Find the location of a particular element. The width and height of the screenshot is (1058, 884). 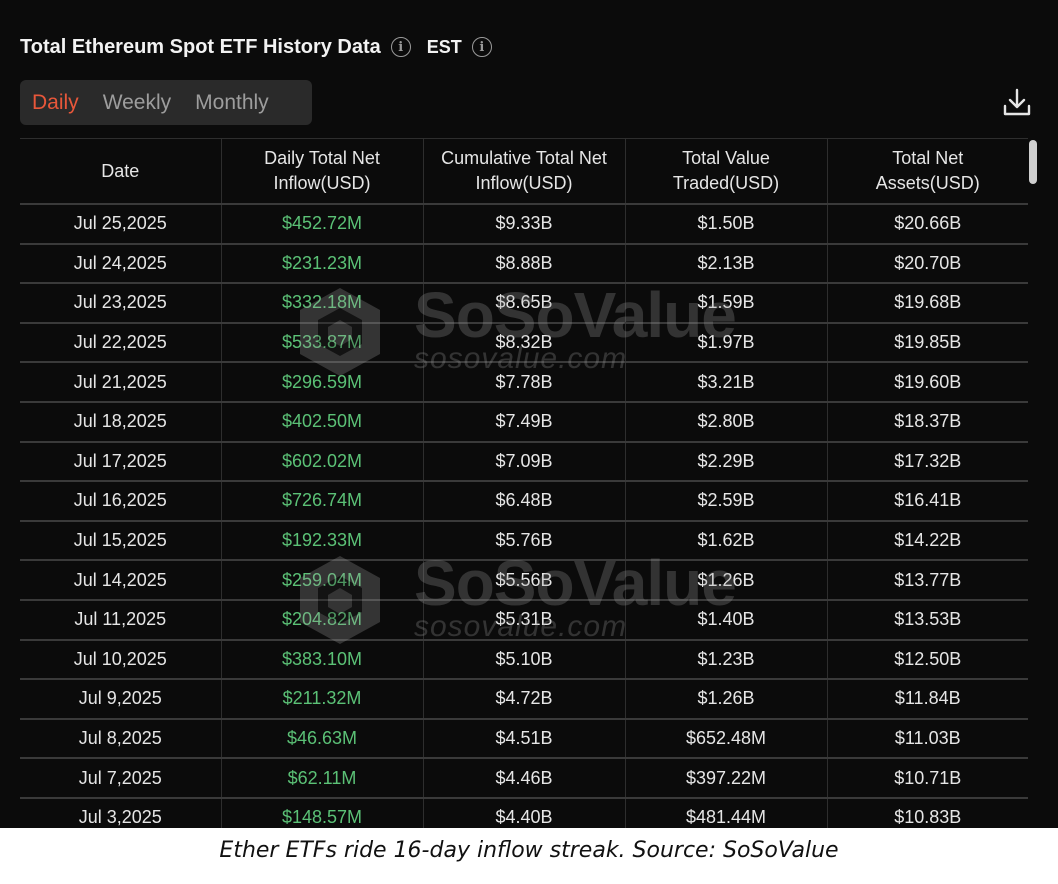

cell-date: Jul 7,2025 is located at coordinates (121, 778).